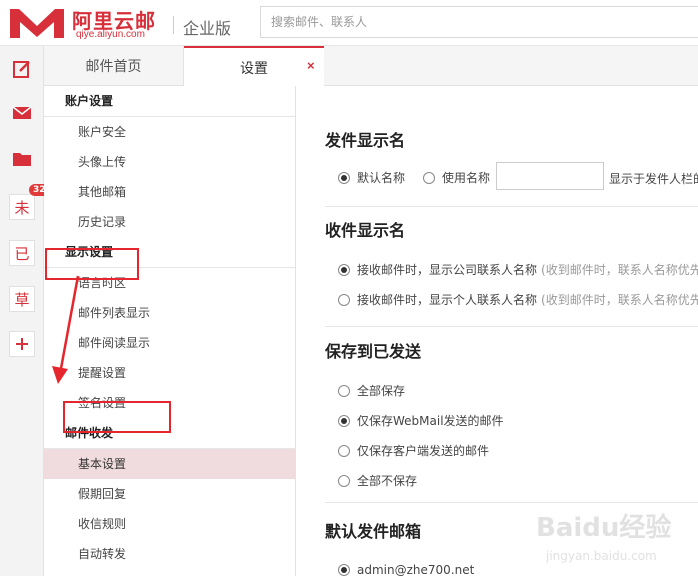 The width and height of the screenshot is (698, 576). Describe the element at coordinates (381, 391) in the screenshot. I see `radio-label: 全部保存` at that location.